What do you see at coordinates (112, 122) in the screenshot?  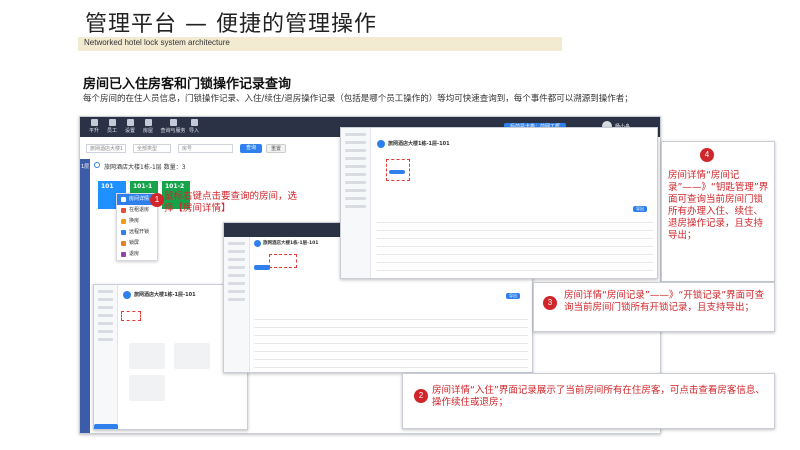 I see `staff-icon` at bounding box center [112, 122].